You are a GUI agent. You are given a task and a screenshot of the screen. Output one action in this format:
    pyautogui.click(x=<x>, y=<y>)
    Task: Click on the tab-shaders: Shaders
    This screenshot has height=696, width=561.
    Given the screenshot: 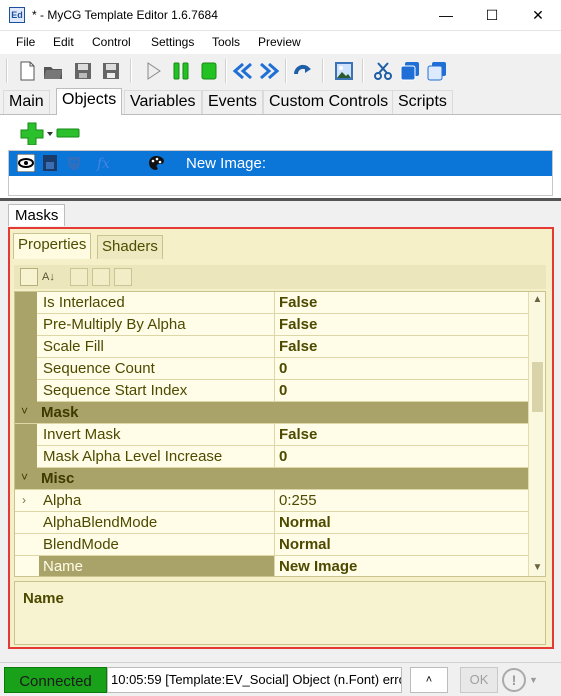 What is the action you would take?
    pyautogui.click(x=130, y=247)
    